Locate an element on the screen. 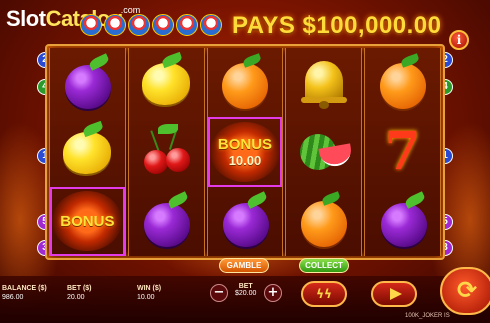 The image size is (490, 323). win-display: WIN ($) 10.00 is located at coordinates (149, 293).